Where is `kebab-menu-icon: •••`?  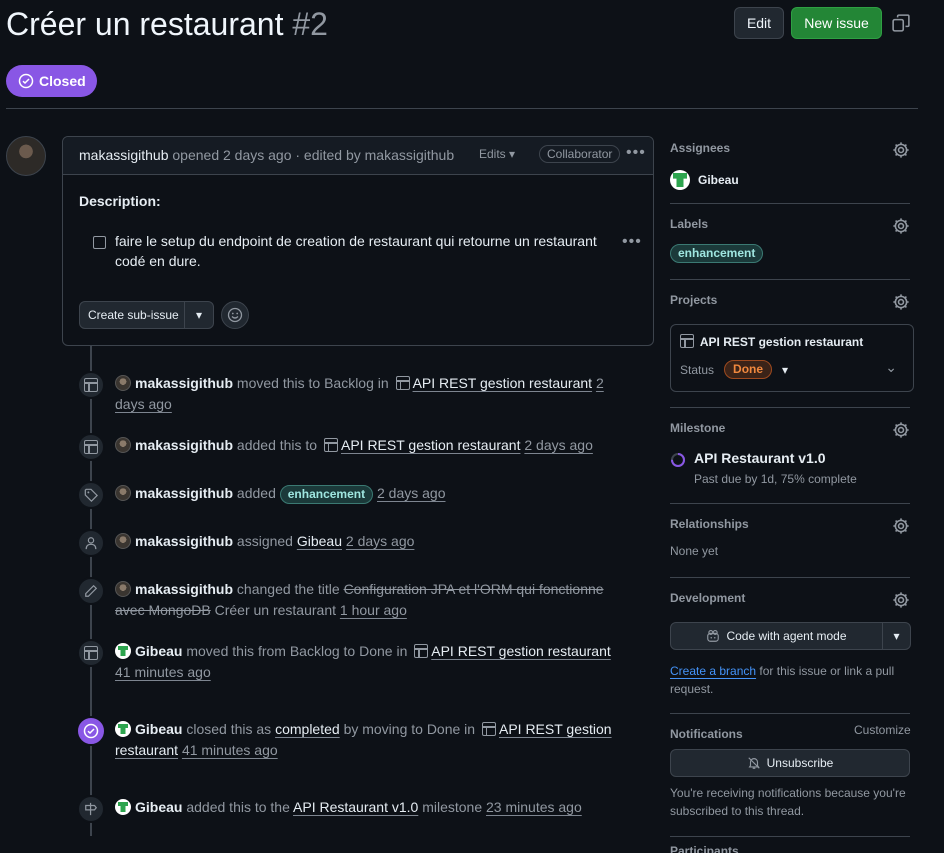 kebab-menu-icon: ••• is located at coordinates (636, 153).